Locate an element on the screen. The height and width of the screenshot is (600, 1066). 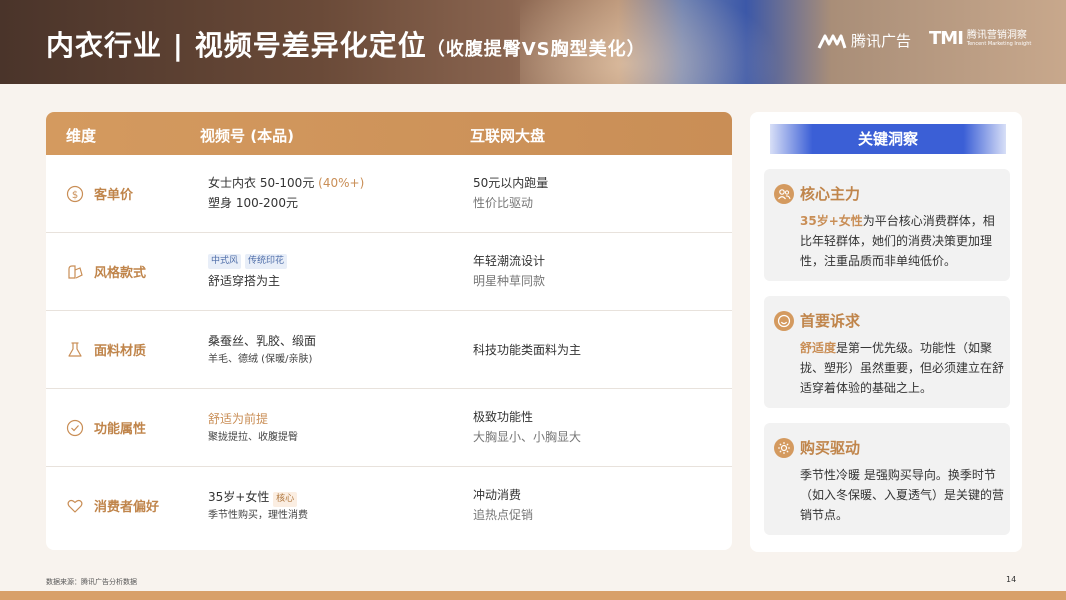
row-dimension-label: 客单价 is located at coordinates (114, 195).